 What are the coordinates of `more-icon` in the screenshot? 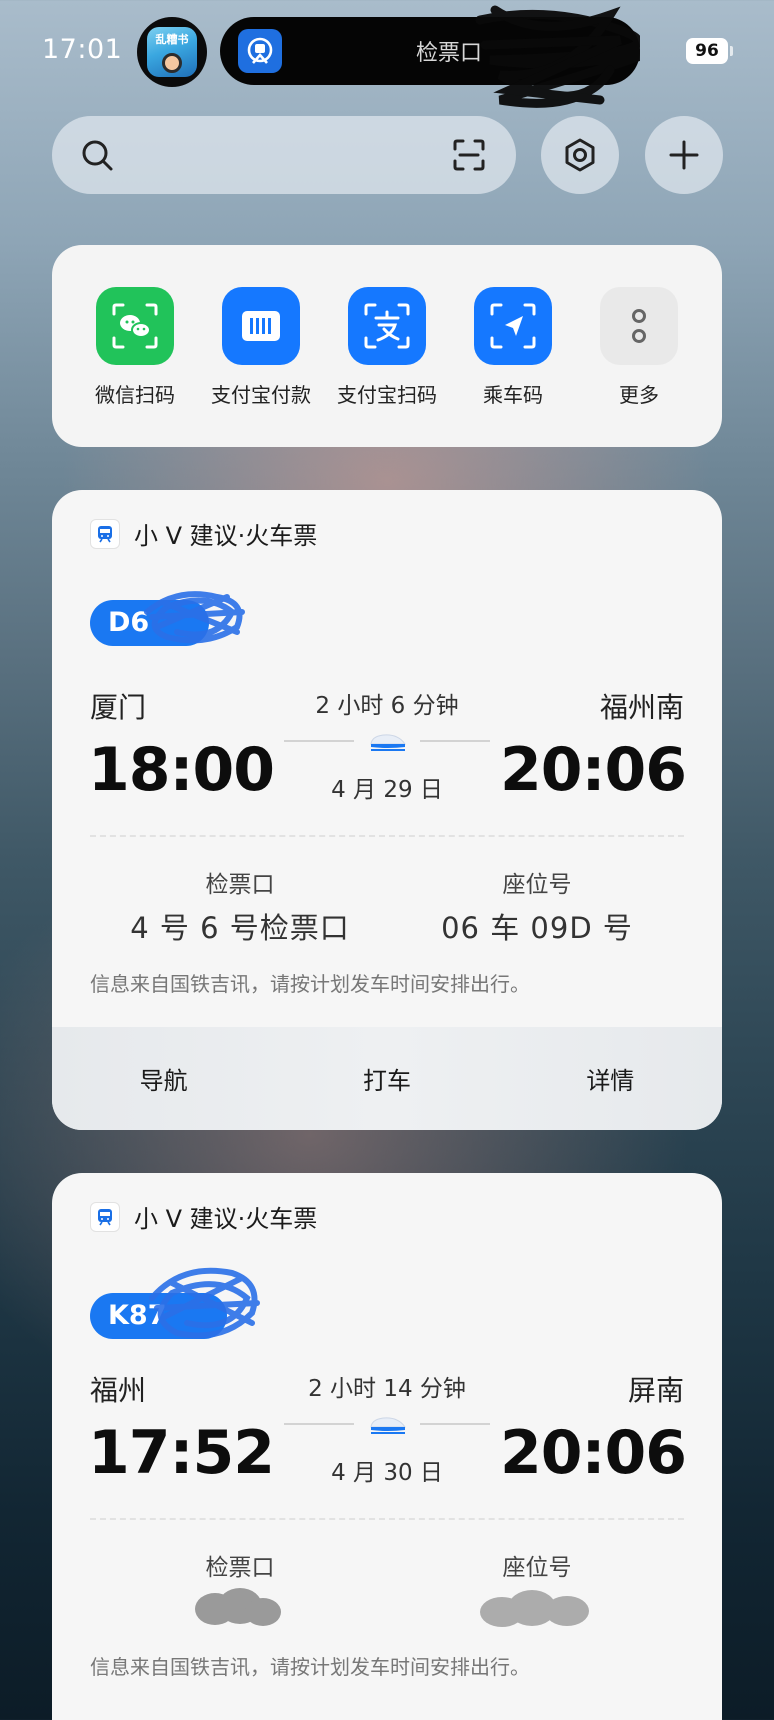 It's located at (639, 326).